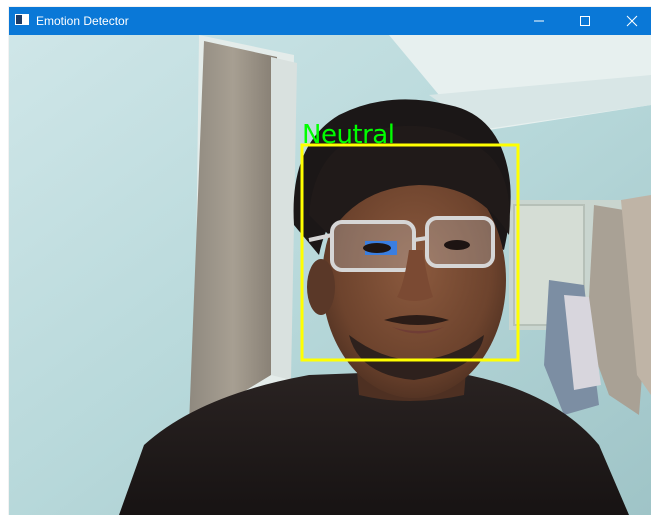  I want to click on app-icon, so click(22, 19).